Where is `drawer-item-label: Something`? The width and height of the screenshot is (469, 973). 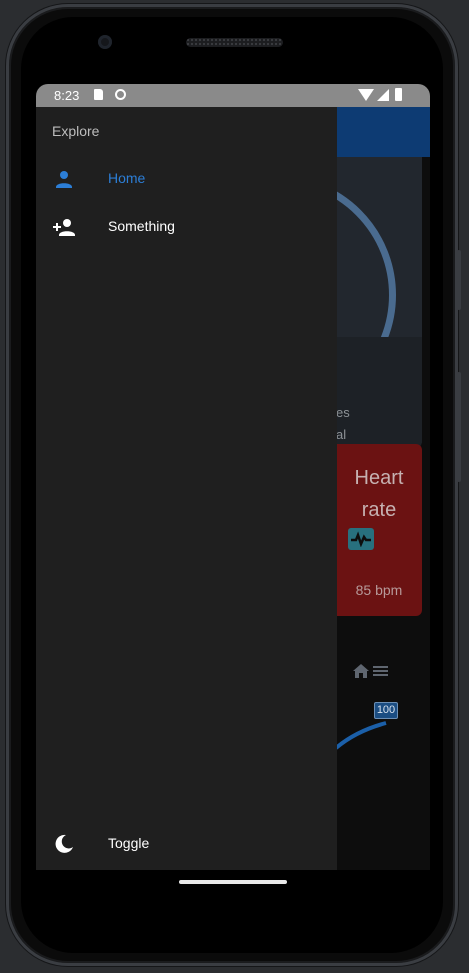
drawer-item-label: Something is located at coordinates (141, 226).